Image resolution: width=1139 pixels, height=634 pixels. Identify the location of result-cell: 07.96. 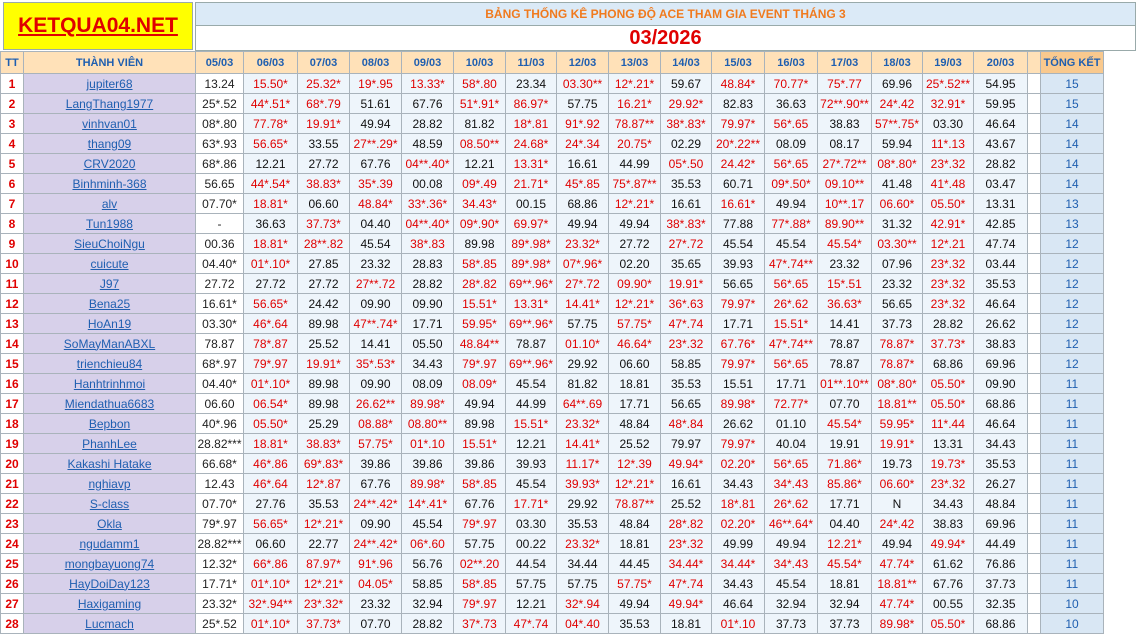
(897, 263).